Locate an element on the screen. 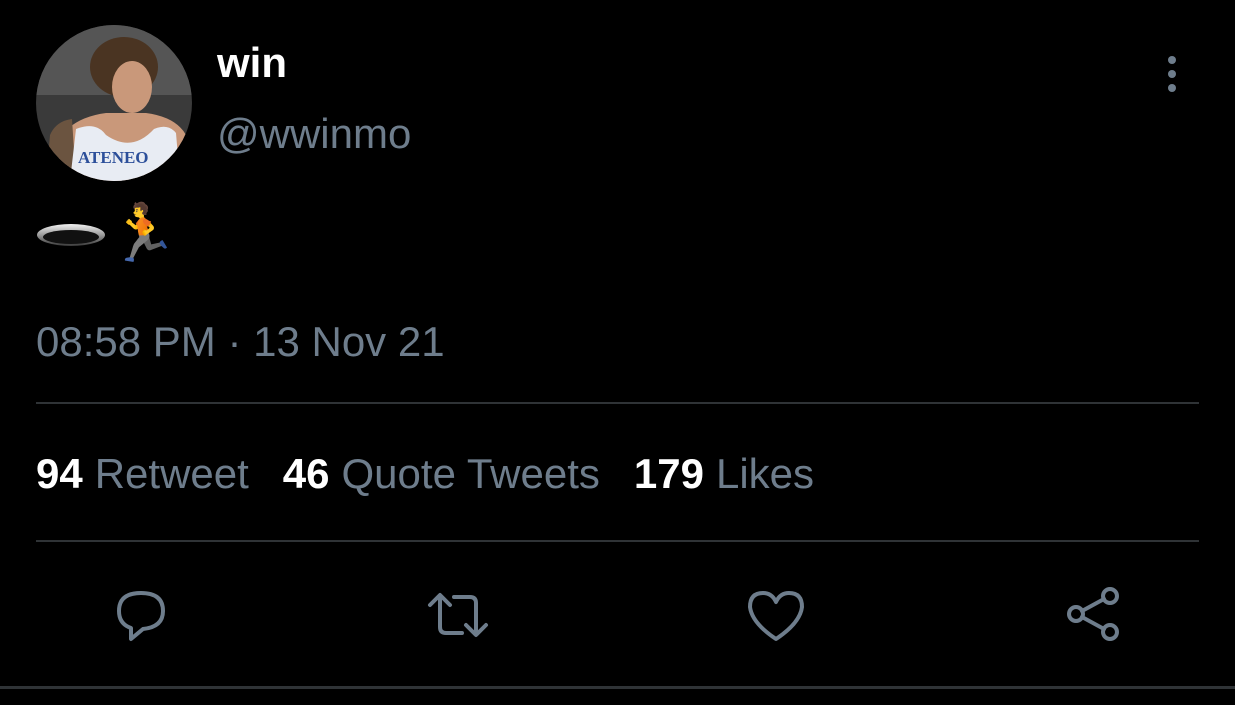  like-count-stat: 179 Likes is located at coordinates (724, 474).